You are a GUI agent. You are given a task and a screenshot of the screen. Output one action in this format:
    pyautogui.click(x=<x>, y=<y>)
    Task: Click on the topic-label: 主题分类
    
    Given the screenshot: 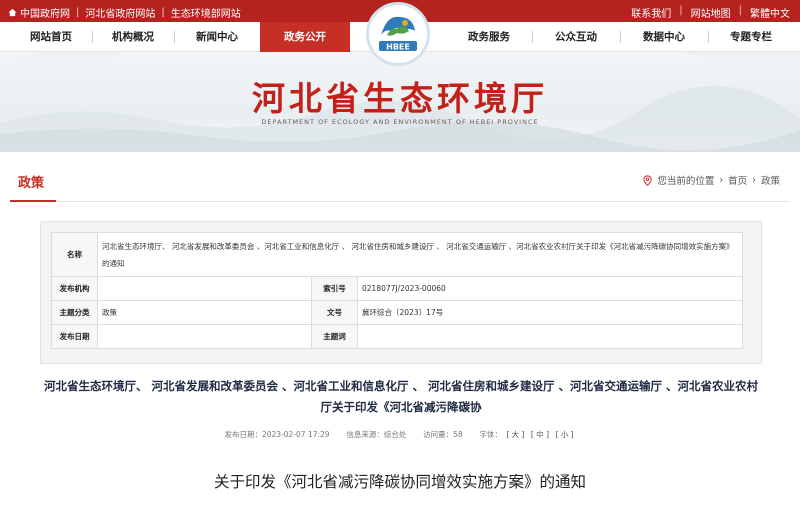 What is the action you would take?
    pyautogui.click(x=74, y=312)
    